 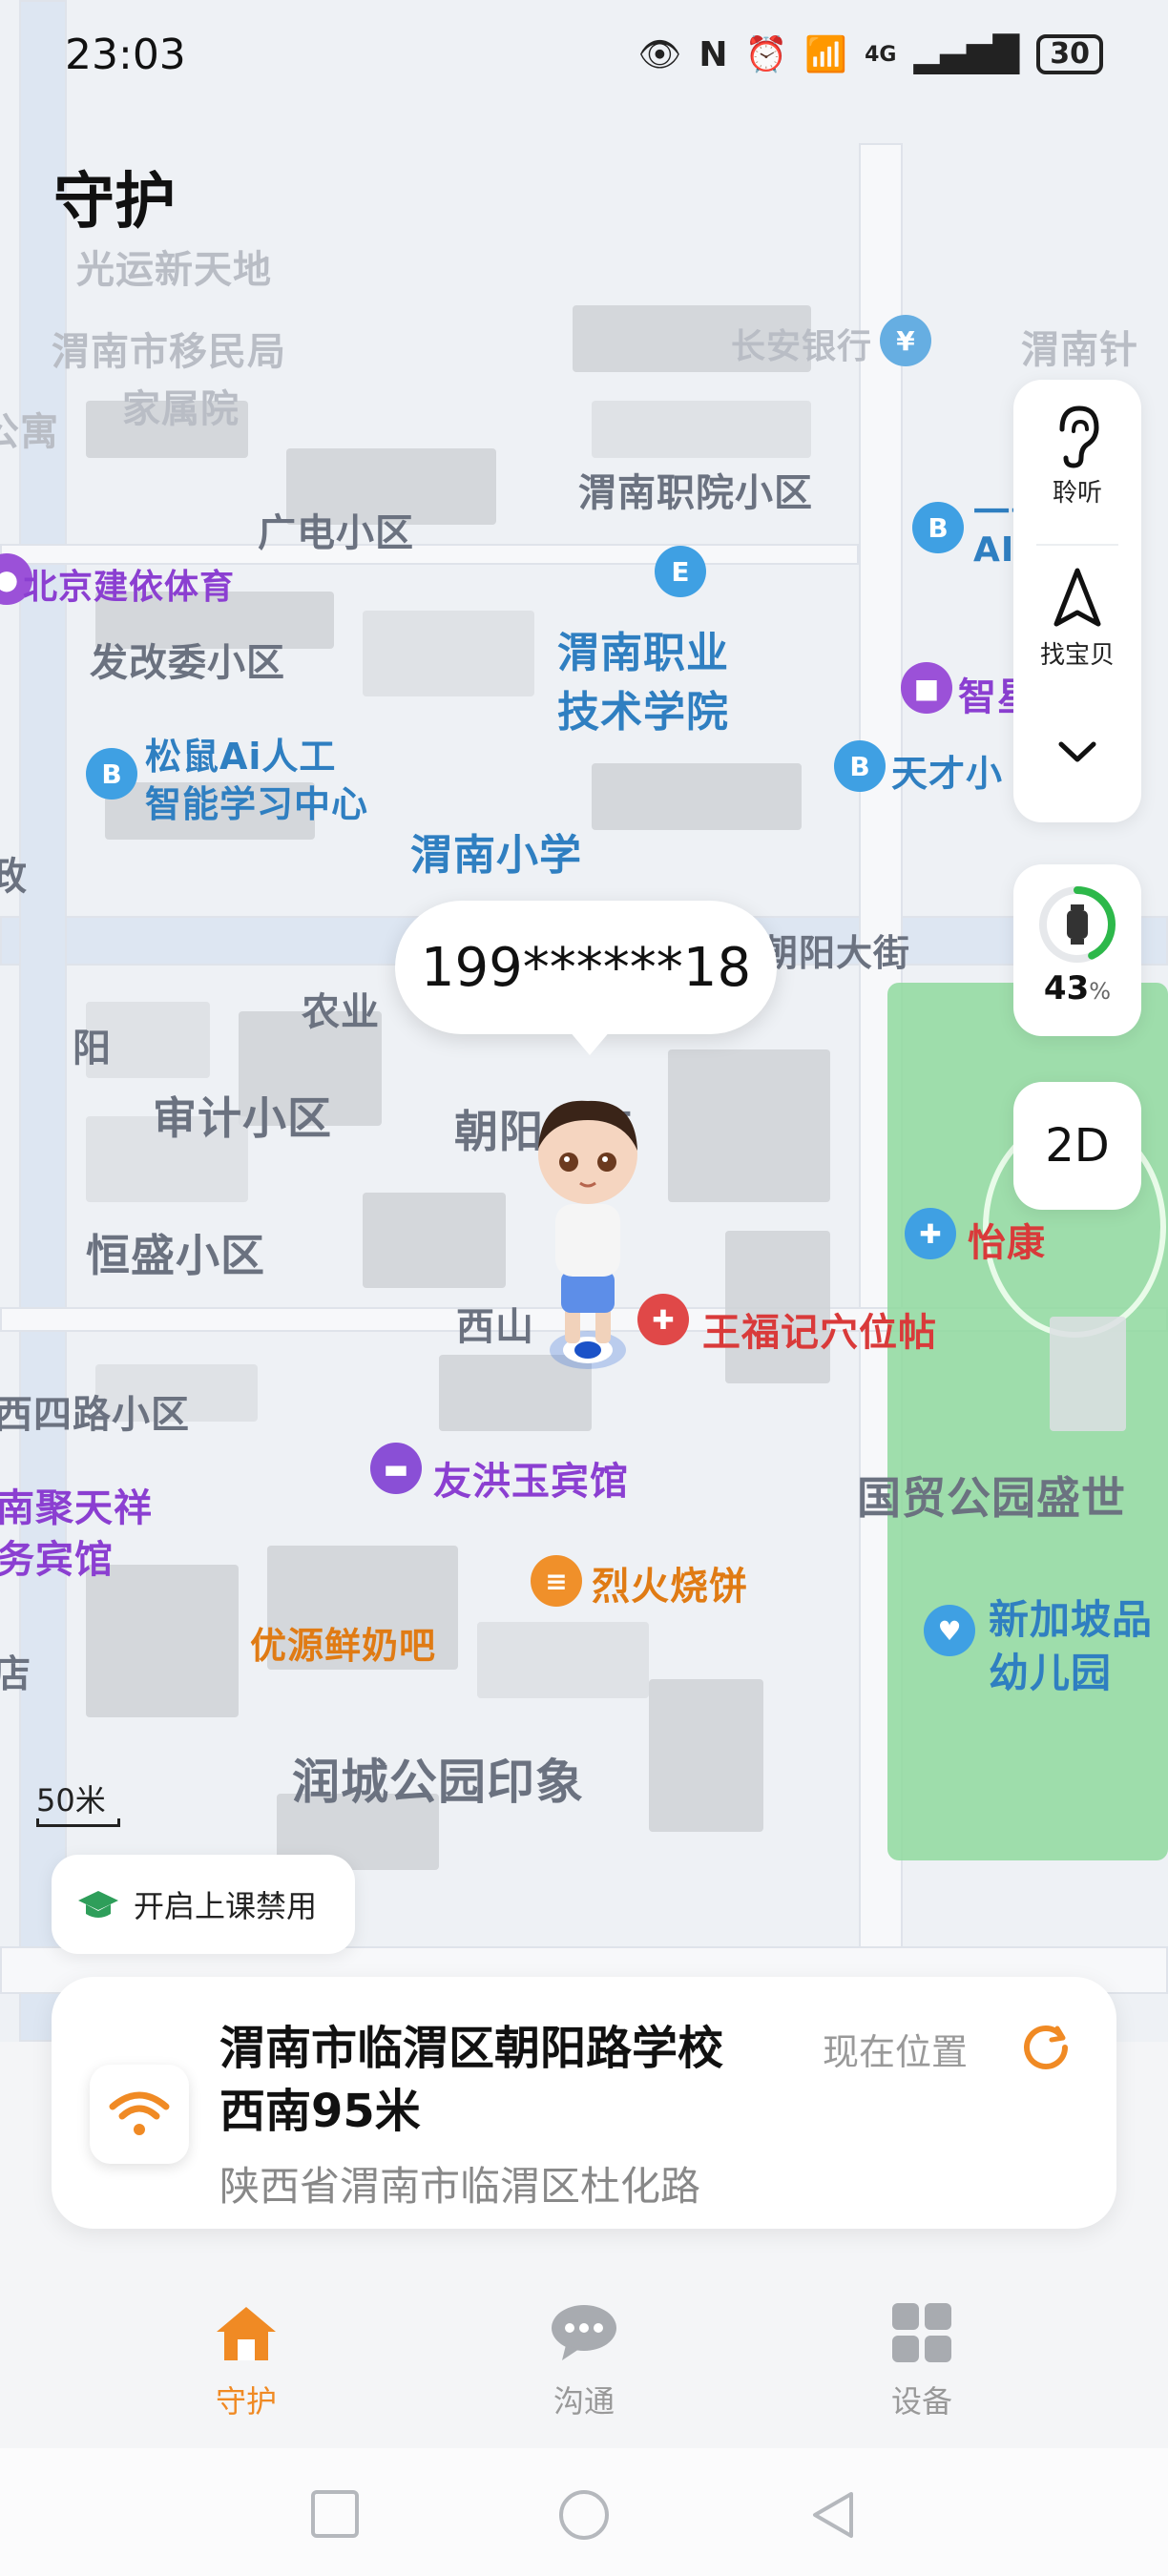 I want to click on nfc-icon: N, so click(x=714, y=54).